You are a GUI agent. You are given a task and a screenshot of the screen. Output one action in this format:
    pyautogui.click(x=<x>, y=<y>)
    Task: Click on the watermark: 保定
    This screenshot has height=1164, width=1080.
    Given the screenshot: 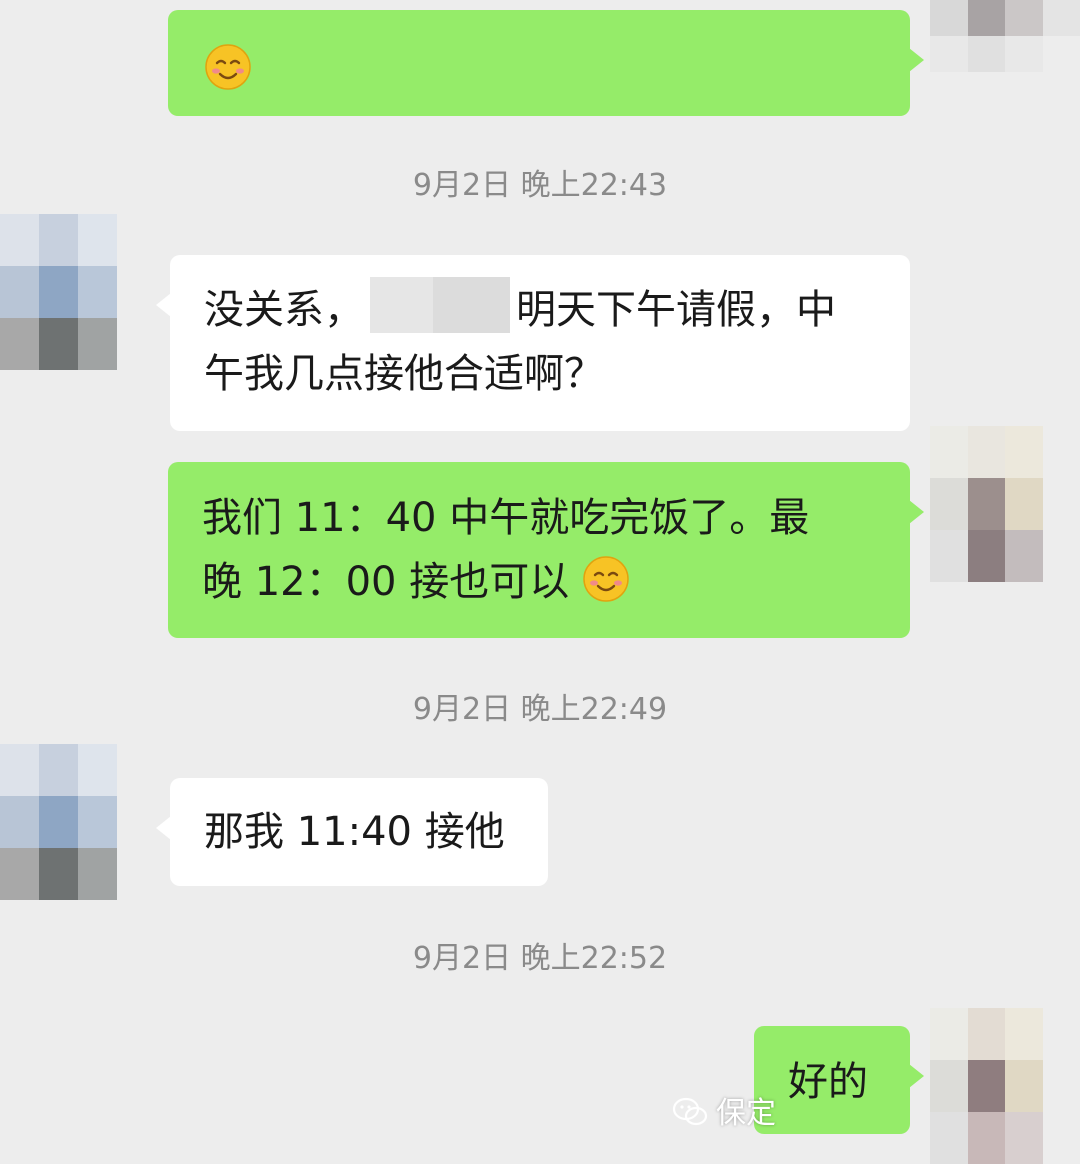 What is the action you would take?
    pyautogui.click(x=724, y=1114)
    